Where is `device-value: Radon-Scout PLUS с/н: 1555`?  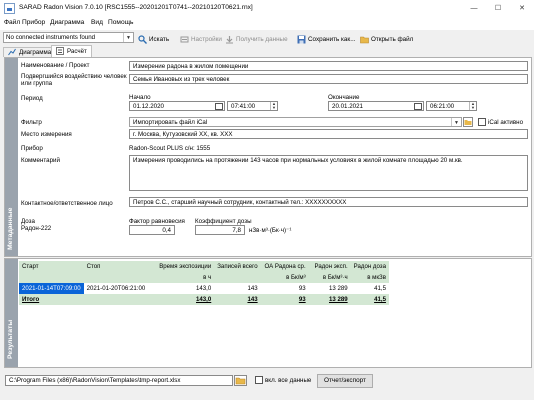 device-value: Radon-Scout PLUS с/н: 1555 is located at coordinates (170, 148).